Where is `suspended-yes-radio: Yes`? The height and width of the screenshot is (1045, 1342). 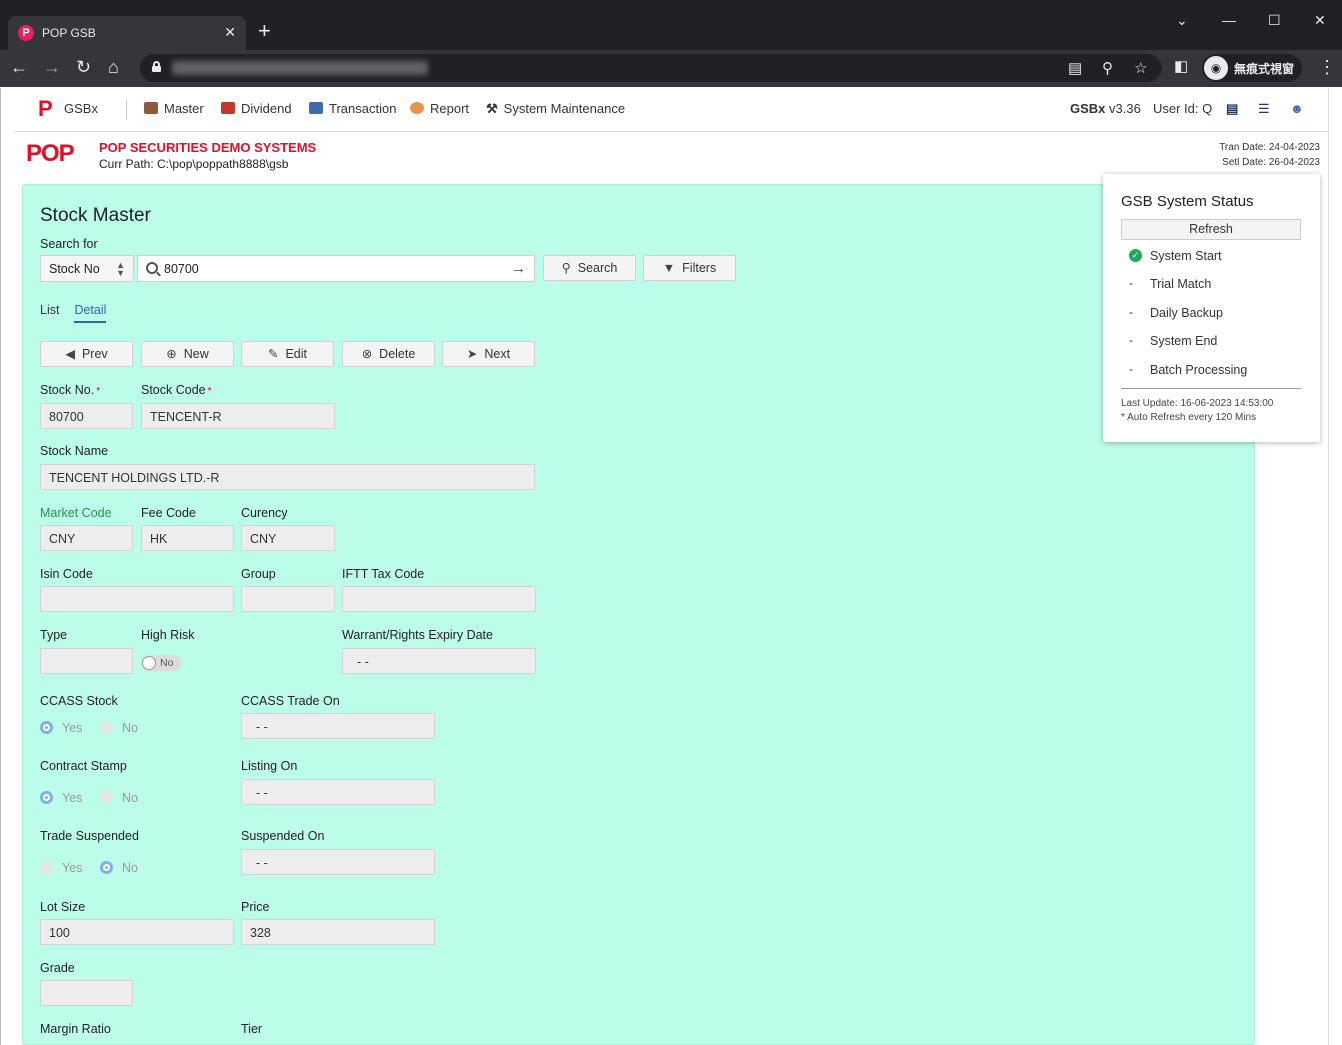 suspended-yes-radio: Yes is located at coordinates (61, 868).